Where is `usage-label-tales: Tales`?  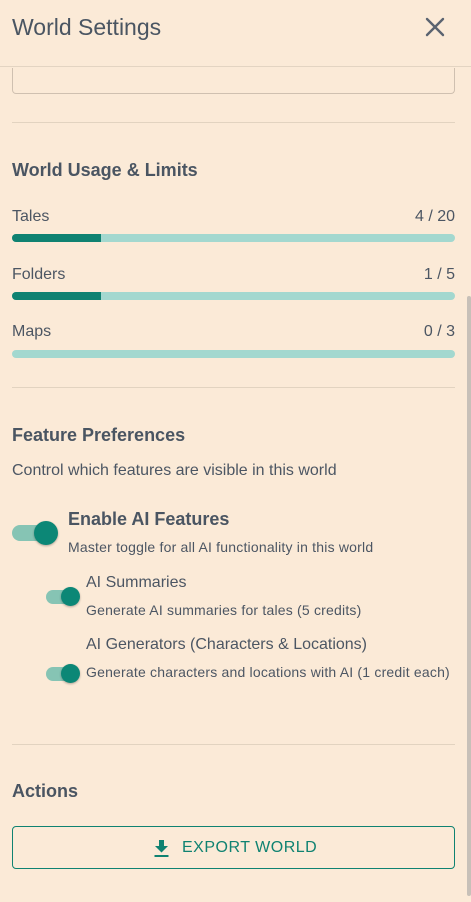
usage-label-tales: Tales is located at coordinates (31, 216).